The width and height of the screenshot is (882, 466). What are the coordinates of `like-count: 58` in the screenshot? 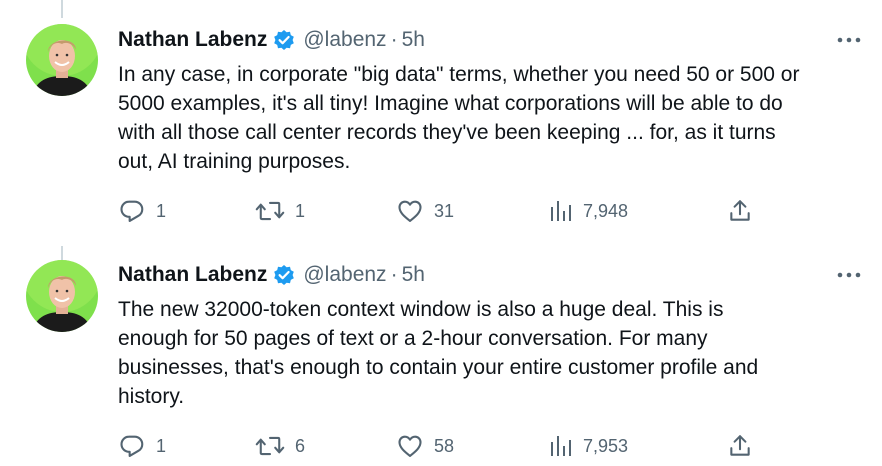 It's located at (444, 445).